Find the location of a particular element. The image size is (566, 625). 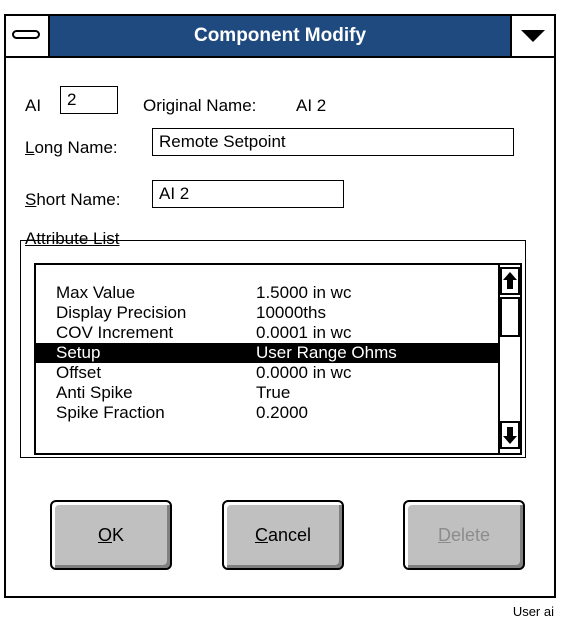

original-name-label: Original Name: is located at coordinates (200, 105).